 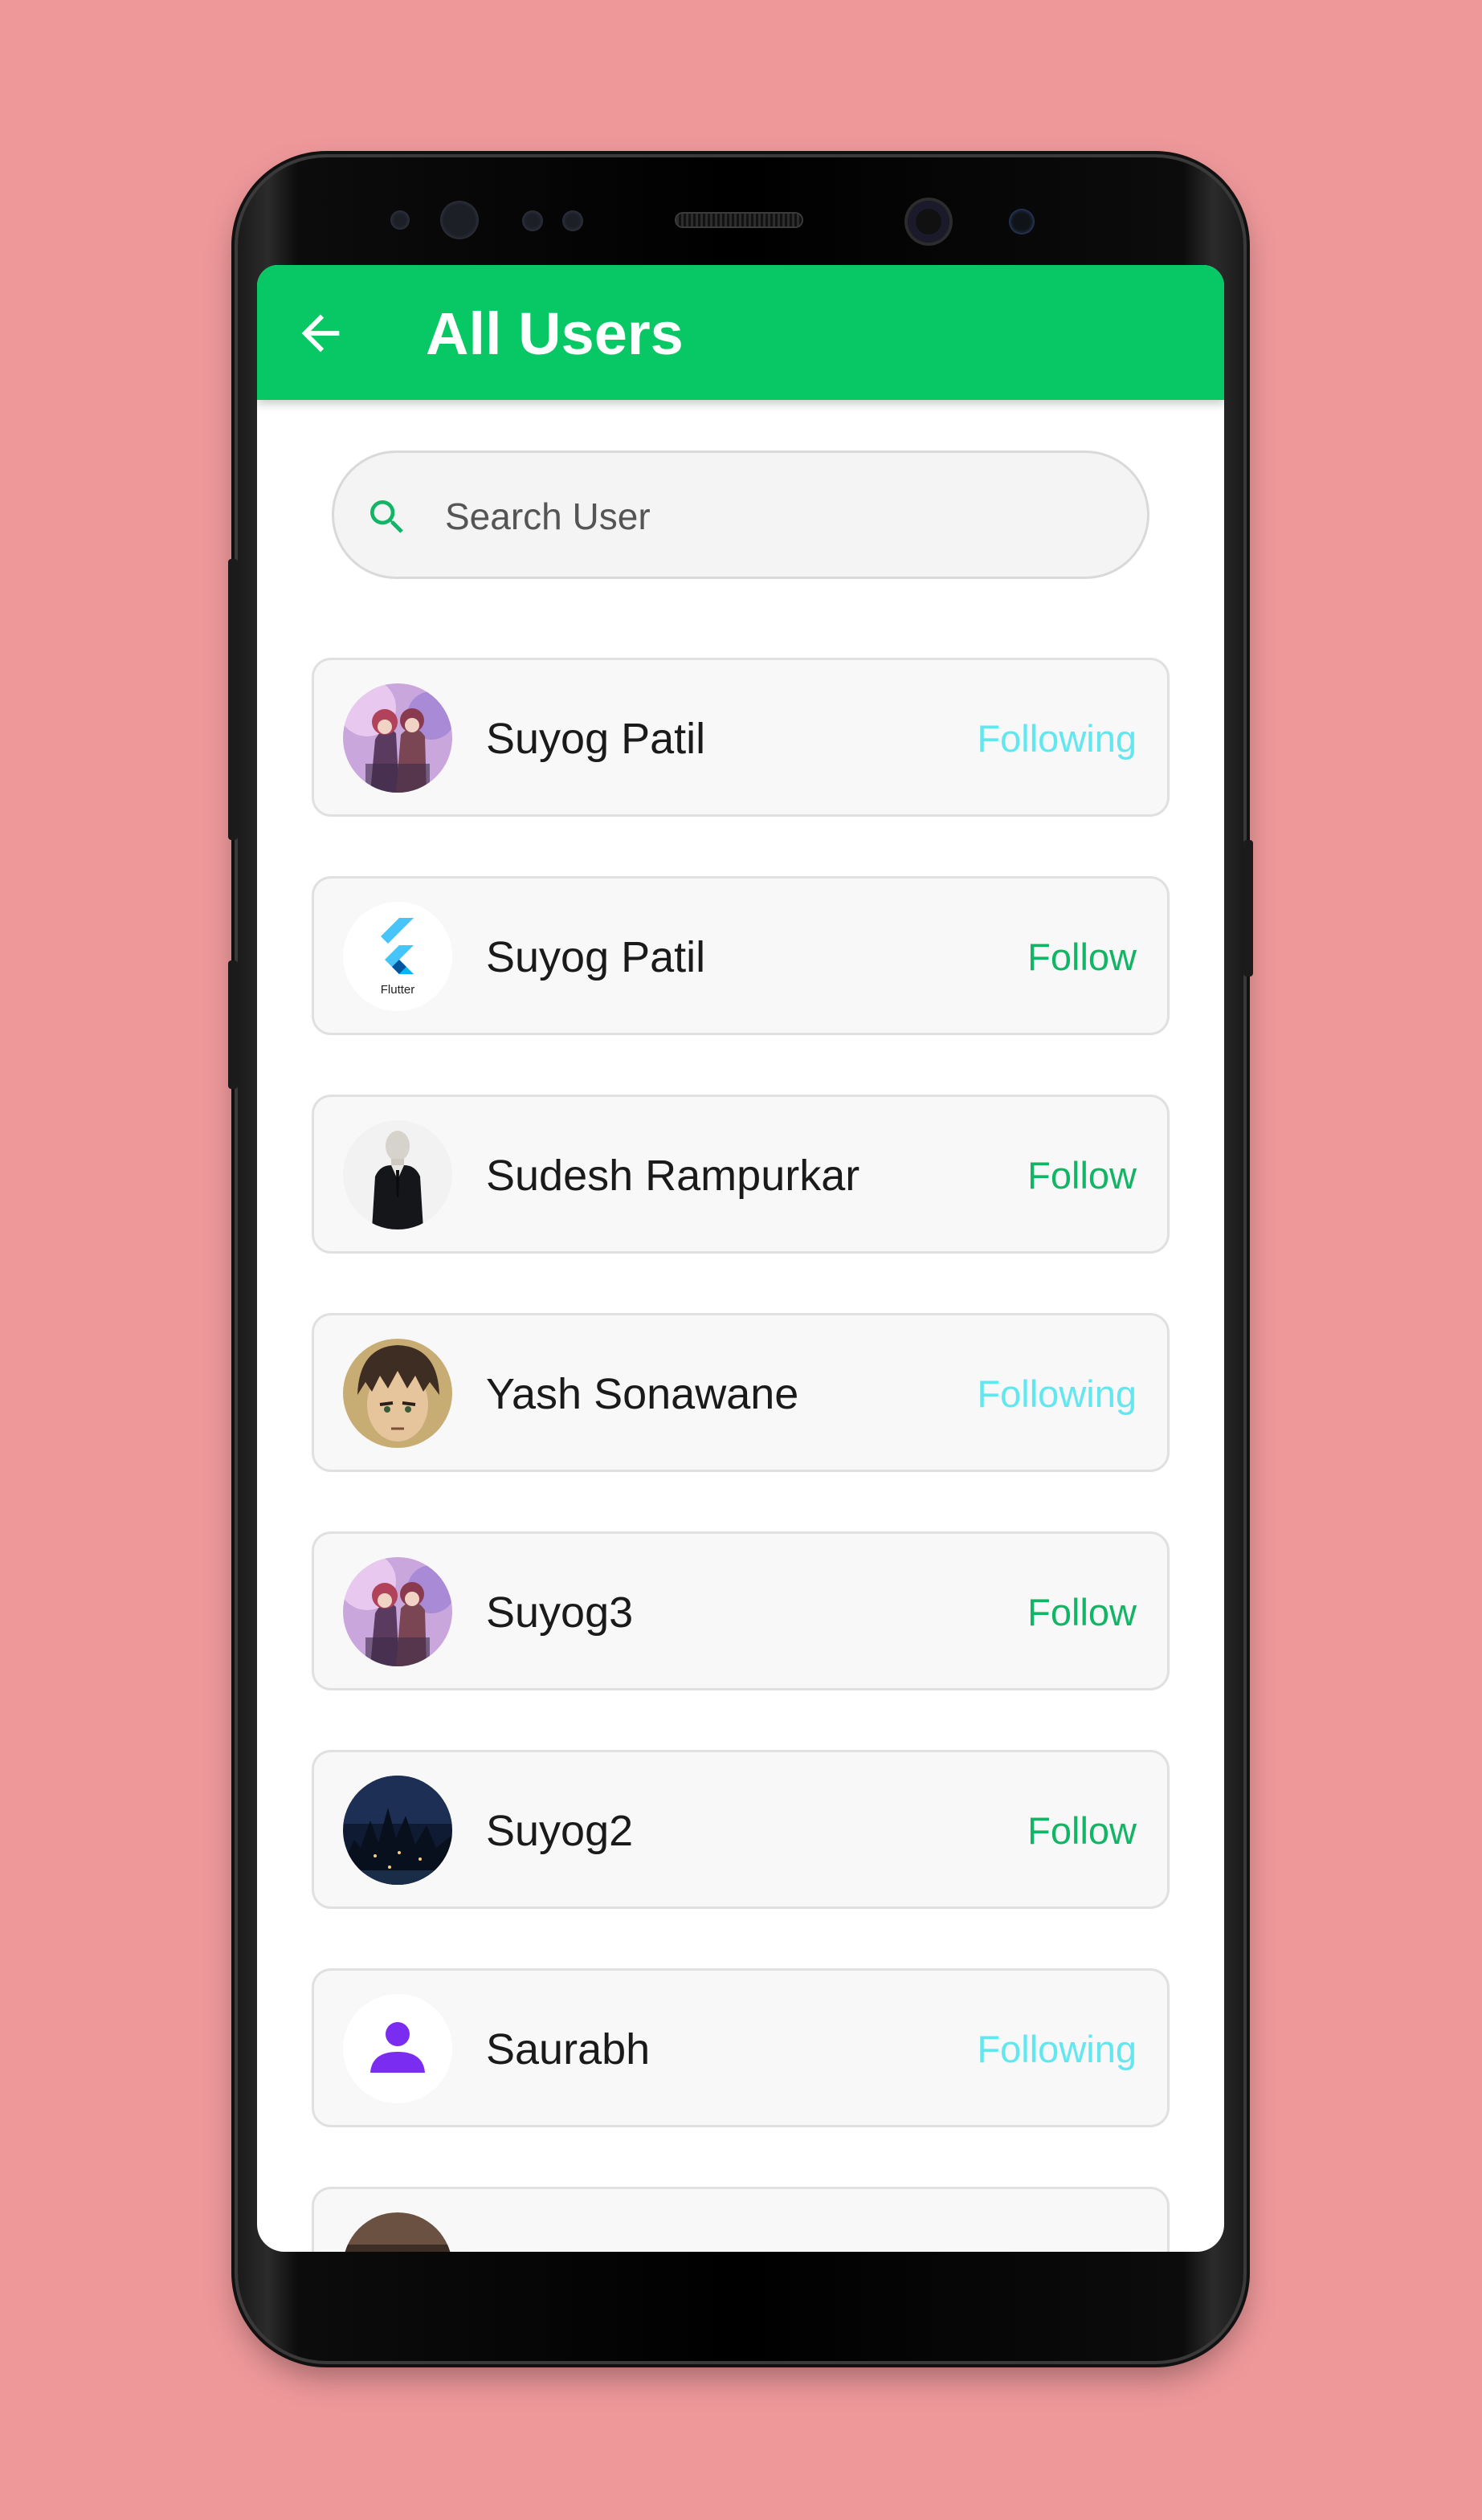 What do you see at coordinates (397, 2232) in the screenshot?
I see `avatar` at bounding box center [397, 2232].